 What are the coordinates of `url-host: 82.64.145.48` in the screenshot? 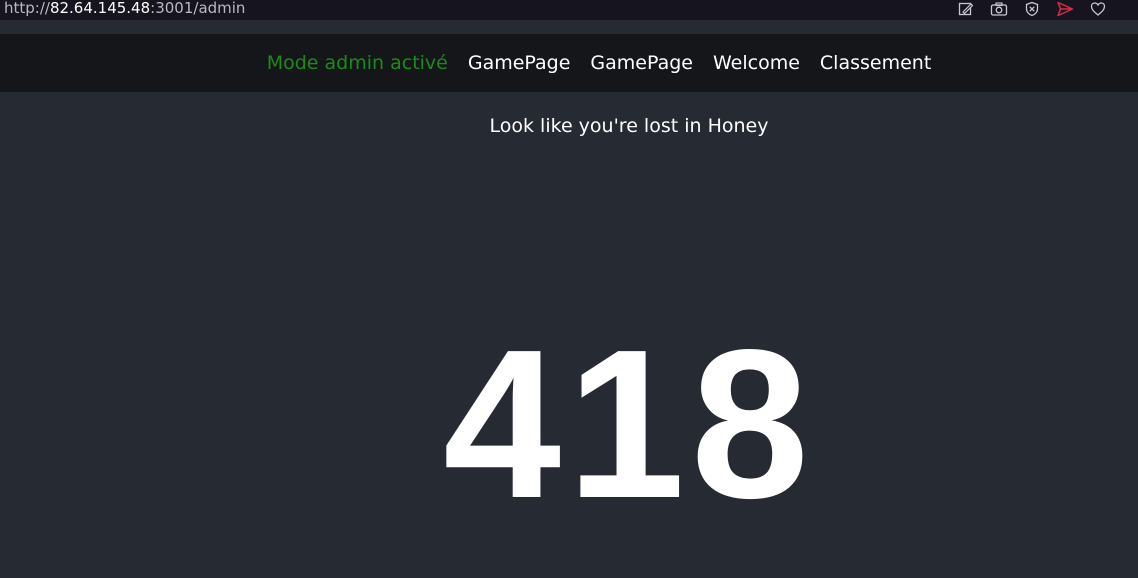 It's located at (100, 8).